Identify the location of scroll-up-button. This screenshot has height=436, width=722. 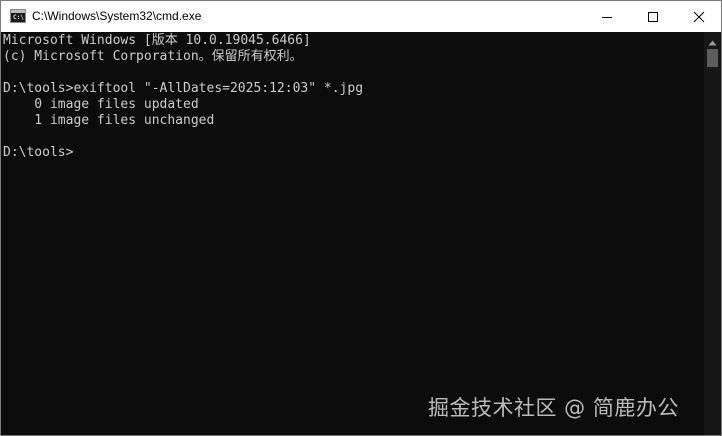
(712, 40).